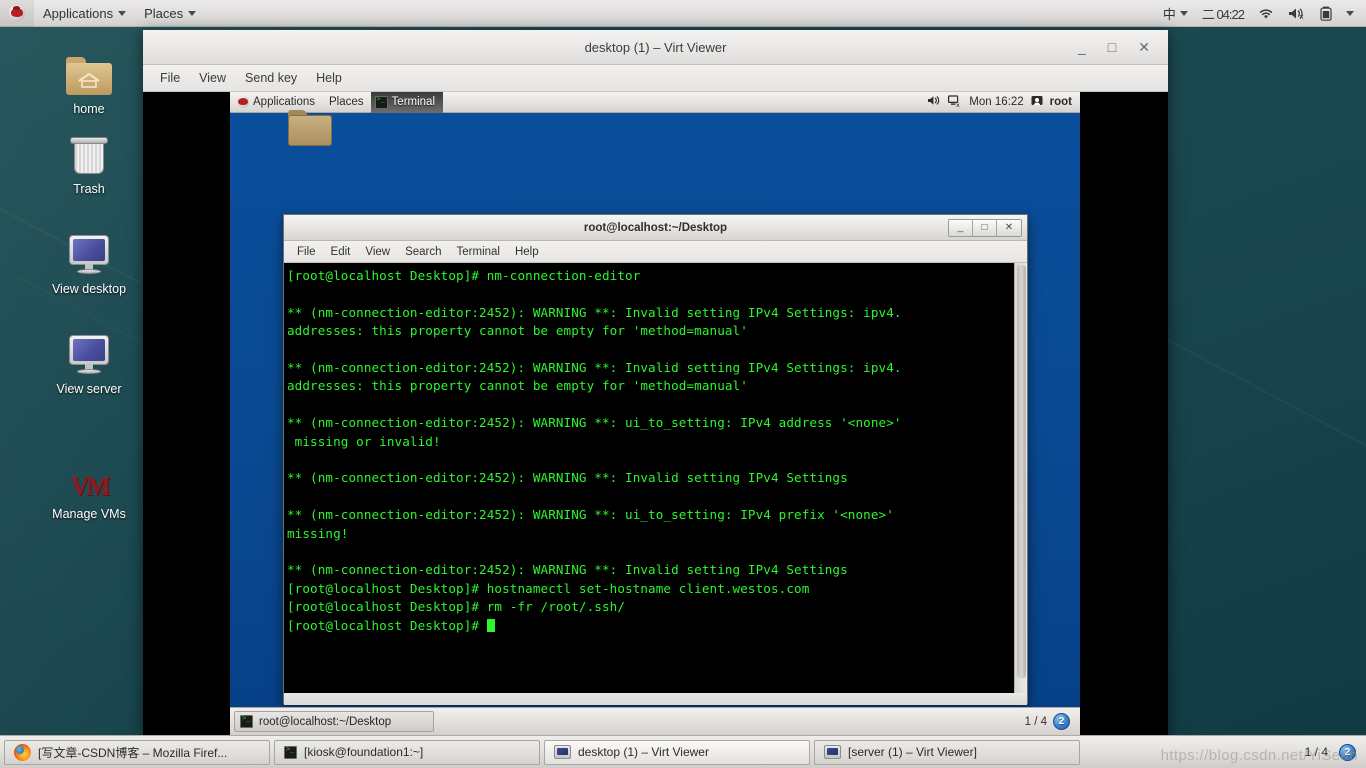 Image resolution: width=1366 pixels, height=768 pixels. I want to click on terminal-scrollbar, so click(1020, 478).